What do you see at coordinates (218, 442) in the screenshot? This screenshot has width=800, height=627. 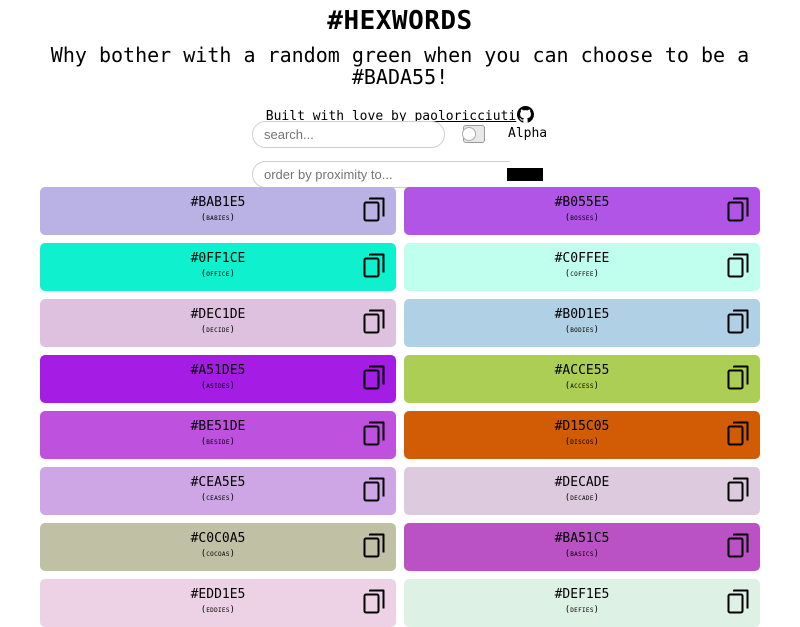 I see `hex-word: (beside)` at bounding box center [218, 442].